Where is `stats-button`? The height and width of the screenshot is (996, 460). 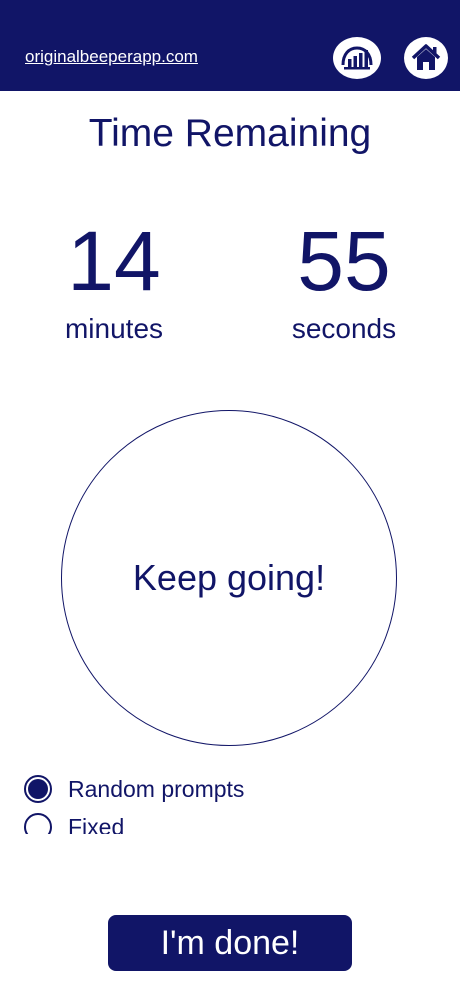
stats-button is located at coordinates (357, 58).